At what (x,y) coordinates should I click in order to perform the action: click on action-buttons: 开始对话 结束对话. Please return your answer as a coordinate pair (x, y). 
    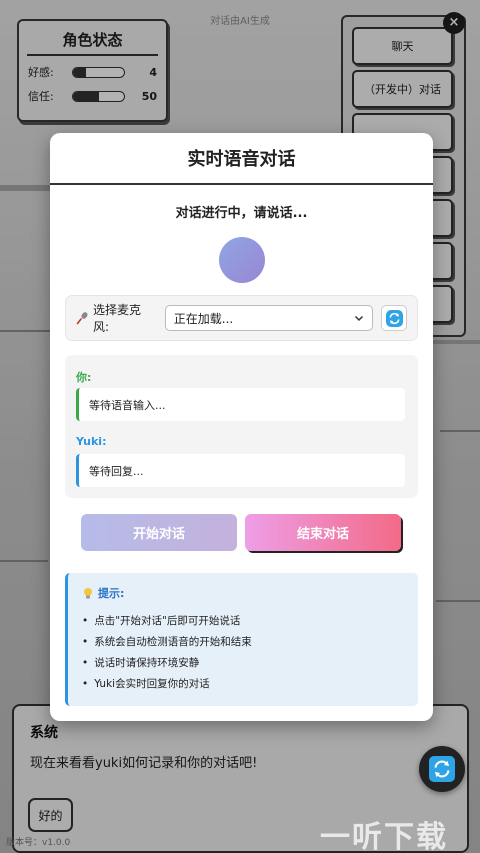
    Looking at the image, I should click on (242, 532).